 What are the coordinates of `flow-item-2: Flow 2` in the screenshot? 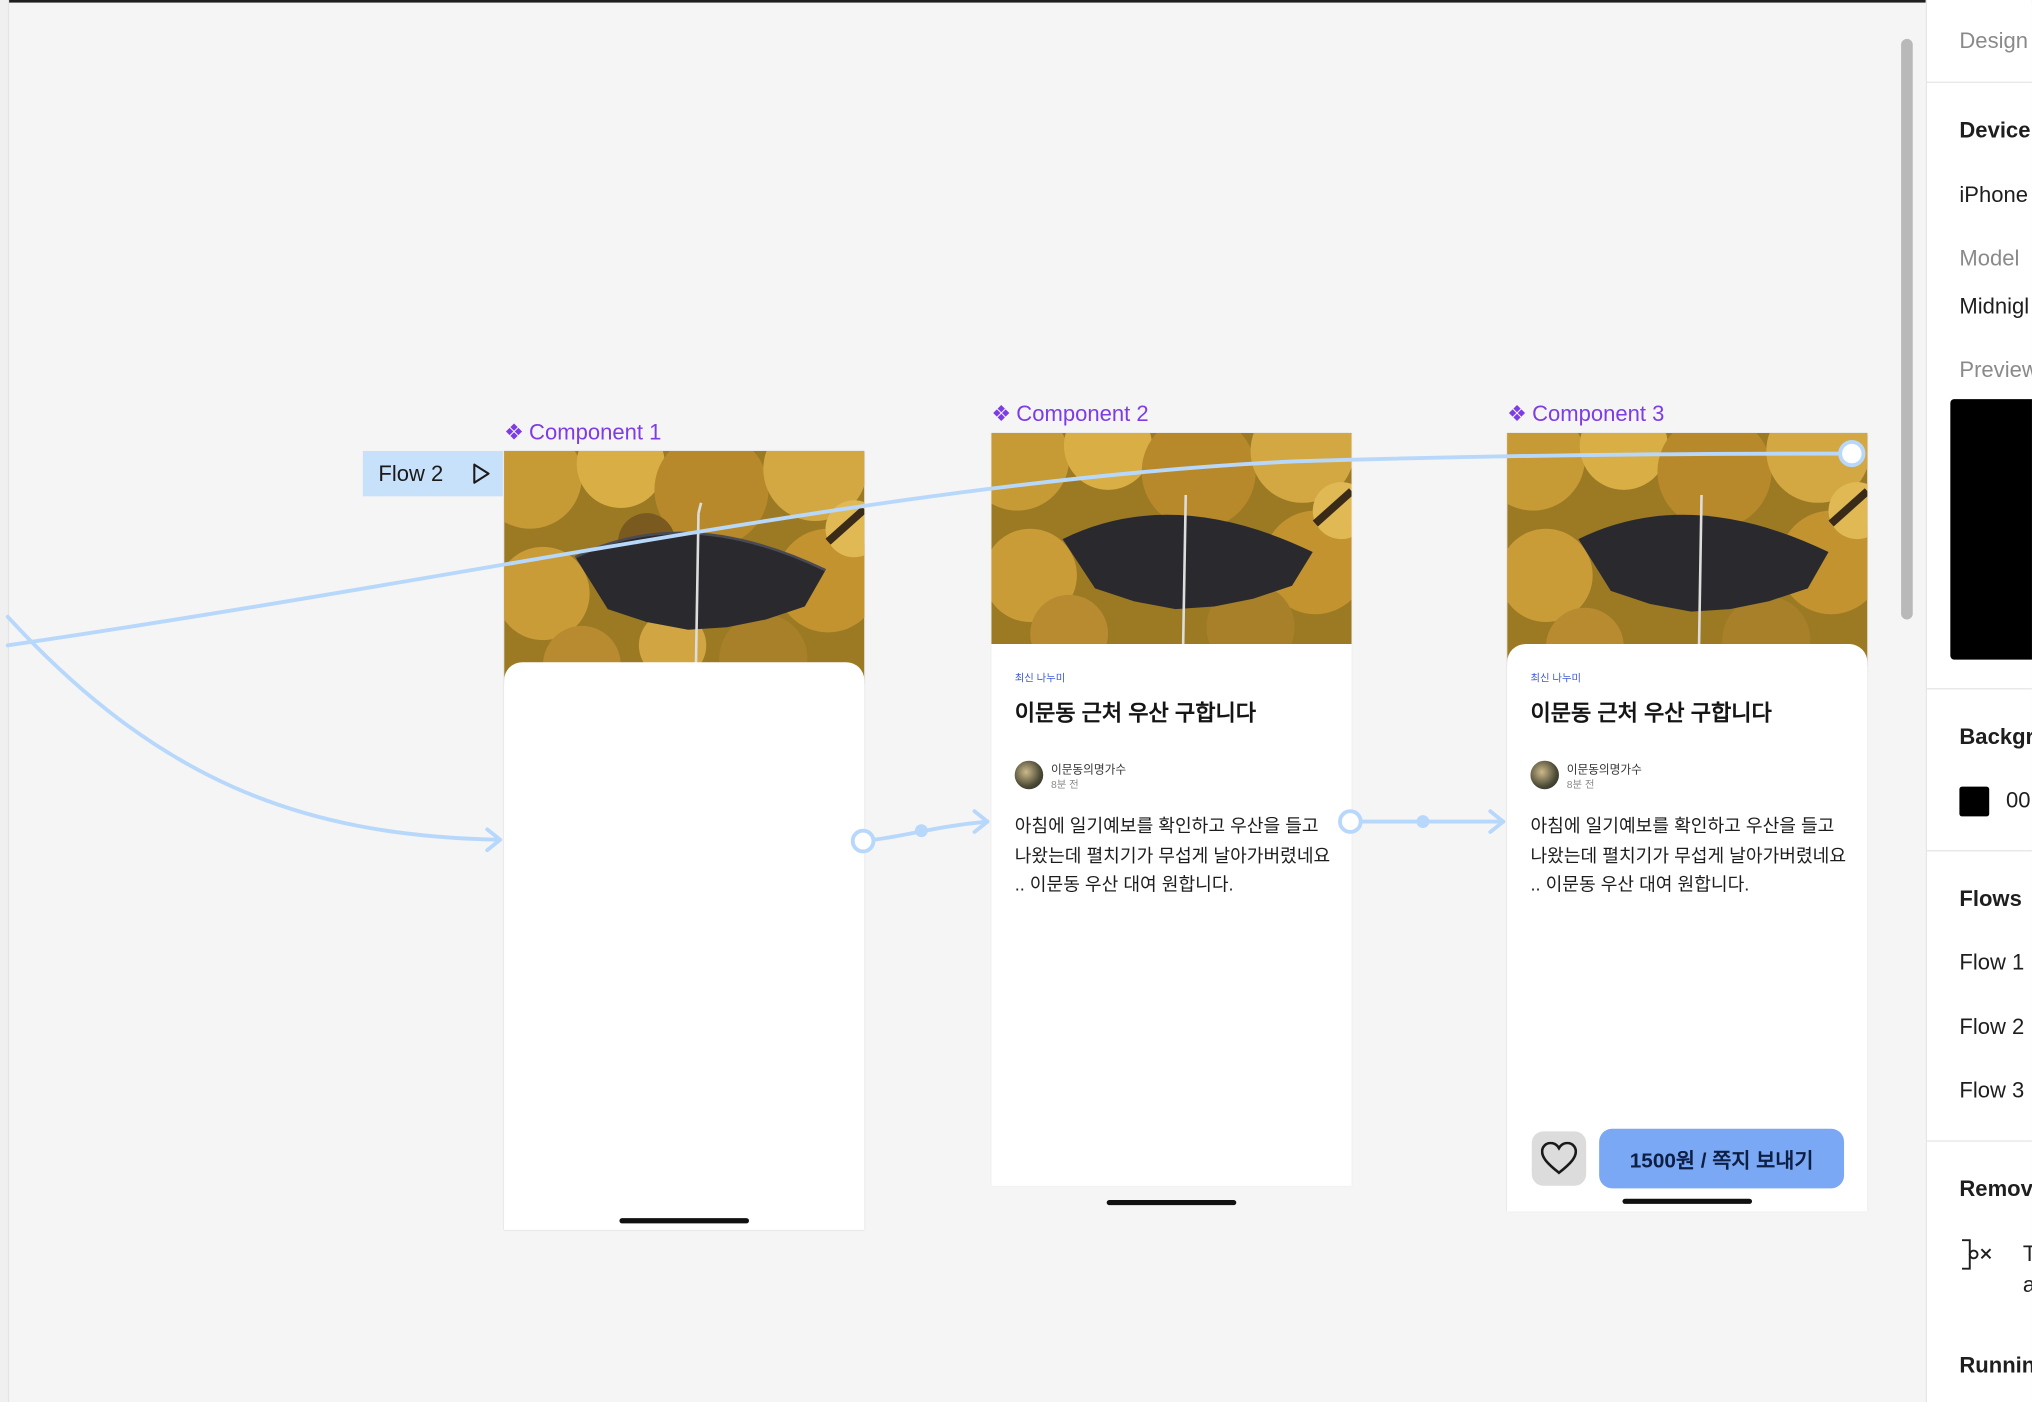 It's located at (1991, 1028).